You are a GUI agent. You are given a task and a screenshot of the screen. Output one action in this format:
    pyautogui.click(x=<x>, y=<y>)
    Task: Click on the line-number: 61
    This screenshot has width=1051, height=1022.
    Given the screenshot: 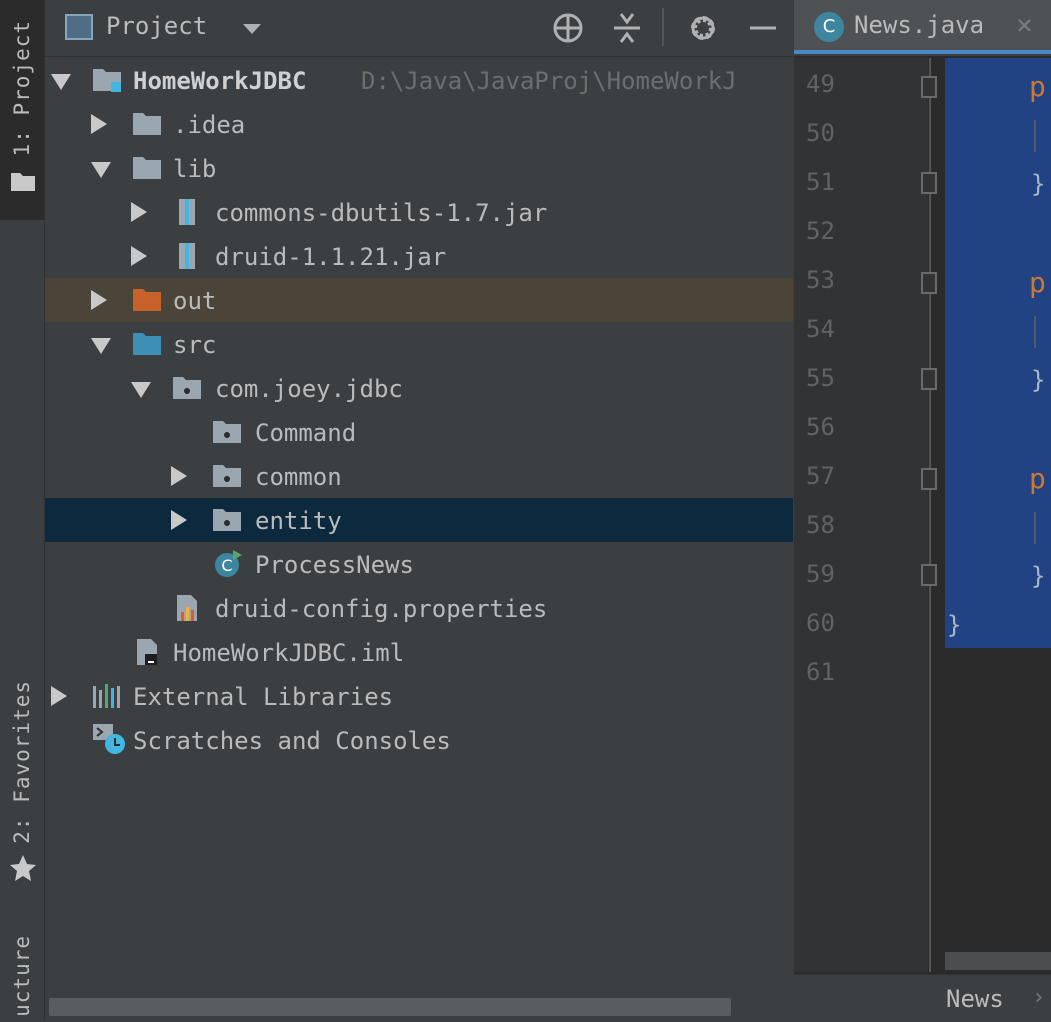 What is the action you would take?
    pyautogui.click(x=820, y=672)
    